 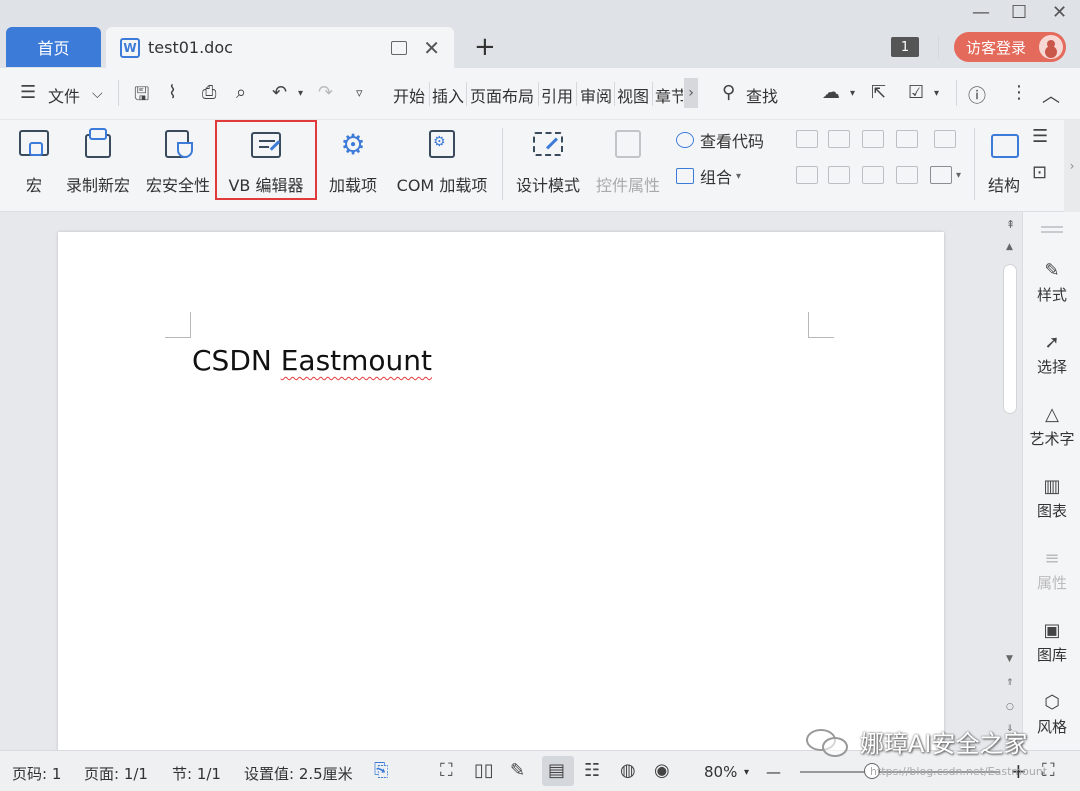 I want to click on document-body-text: CSDN Eastmount, so click(x=312, y=360).